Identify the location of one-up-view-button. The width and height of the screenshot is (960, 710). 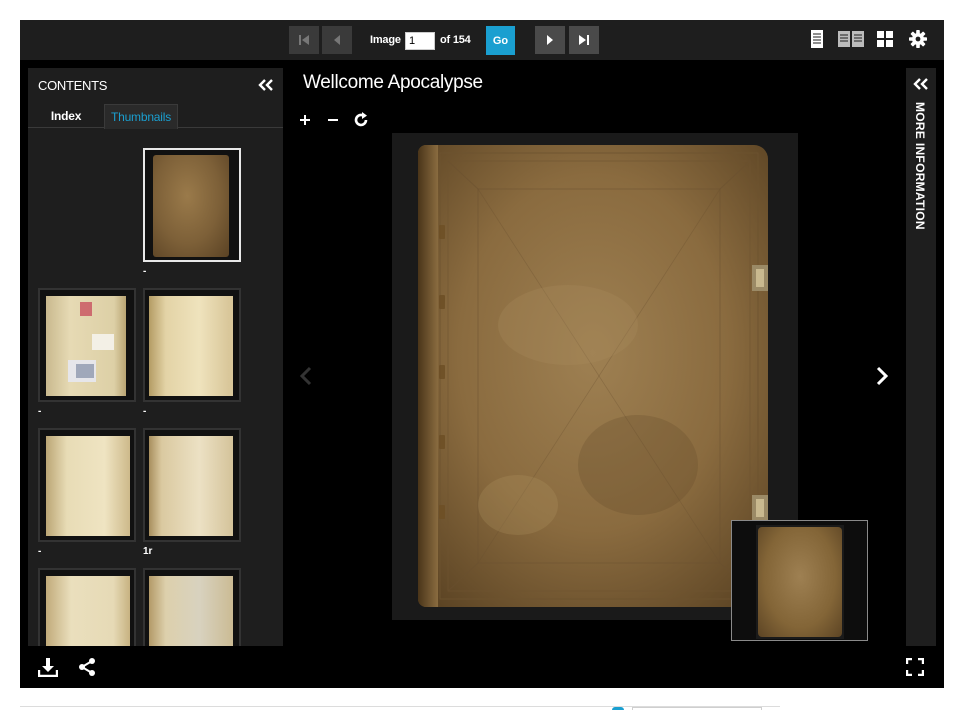
(817, 39).